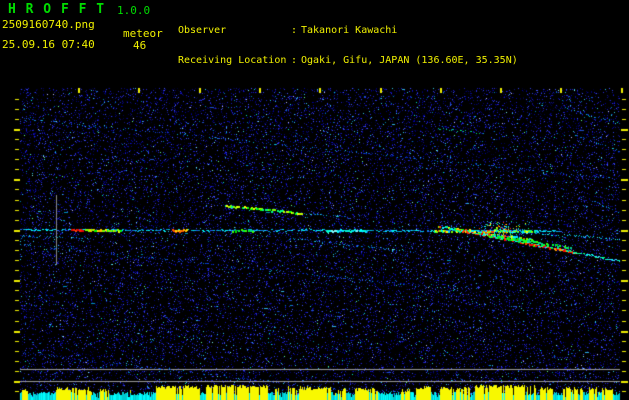 The image size is (629, 400). Describe the element at coordinates (48, 24) in the screenshot. I see `output-filename: 2509160740.png` at that location.